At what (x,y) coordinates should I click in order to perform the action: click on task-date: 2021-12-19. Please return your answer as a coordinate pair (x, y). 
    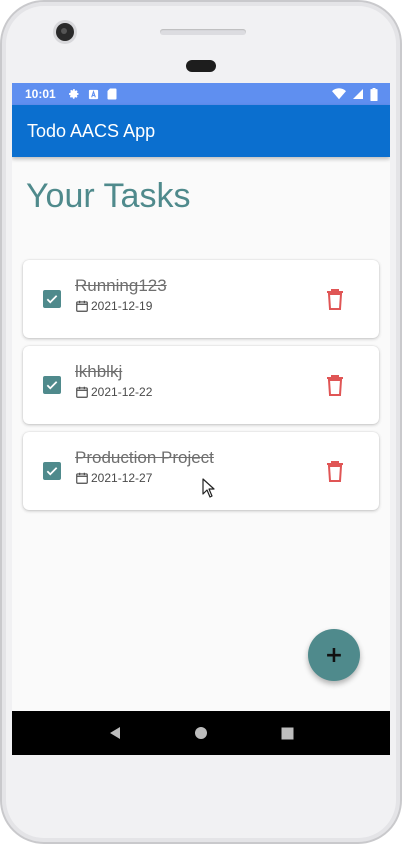
    Looking at the image, I should click on (122, 306).